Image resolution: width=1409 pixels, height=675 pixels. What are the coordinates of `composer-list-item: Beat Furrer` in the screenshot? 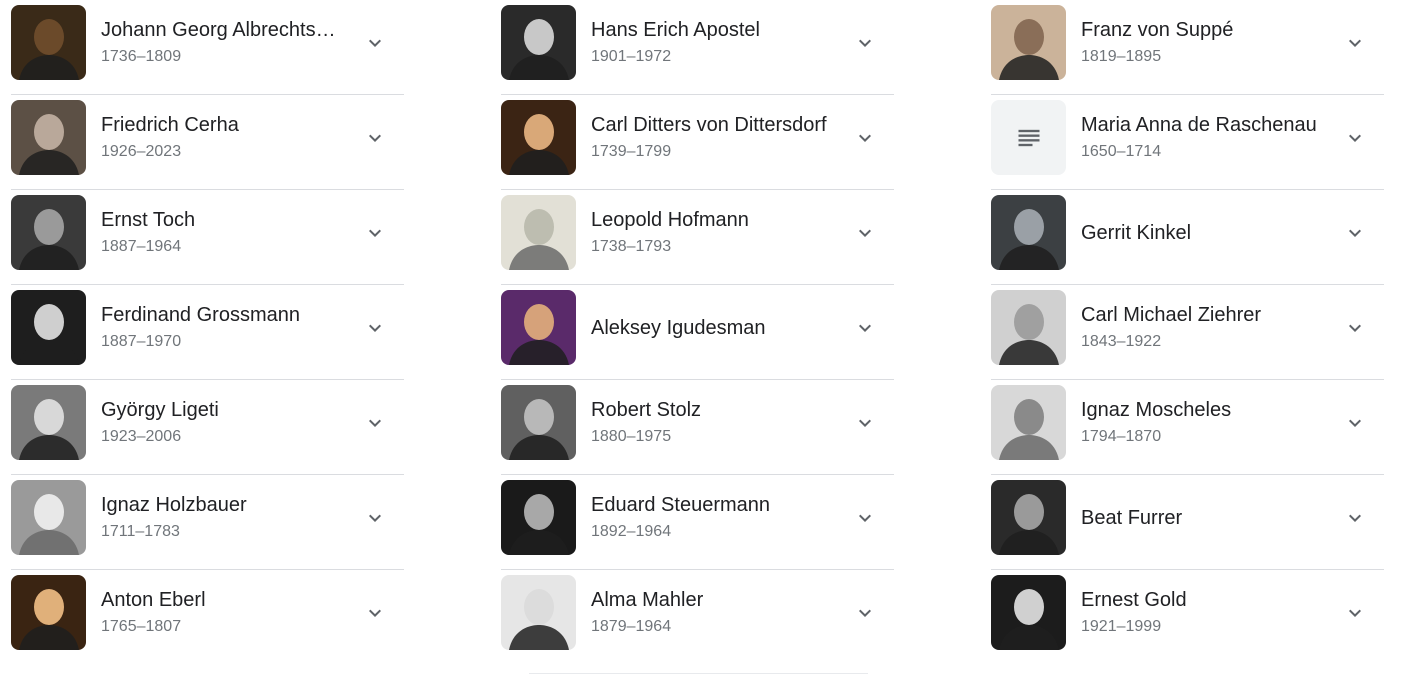 It's located at (1187, 522).